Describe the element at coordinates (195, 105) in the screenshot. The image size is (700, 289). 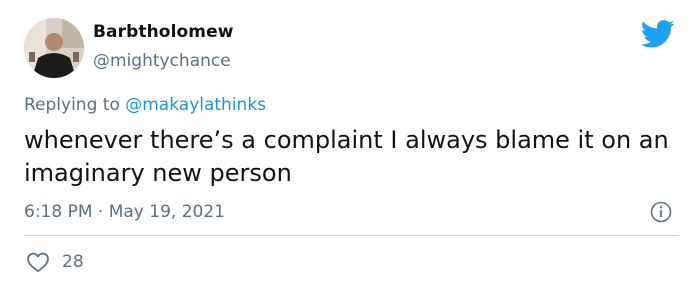
I see `reply-mention-link: @makaylathinks` at that location.